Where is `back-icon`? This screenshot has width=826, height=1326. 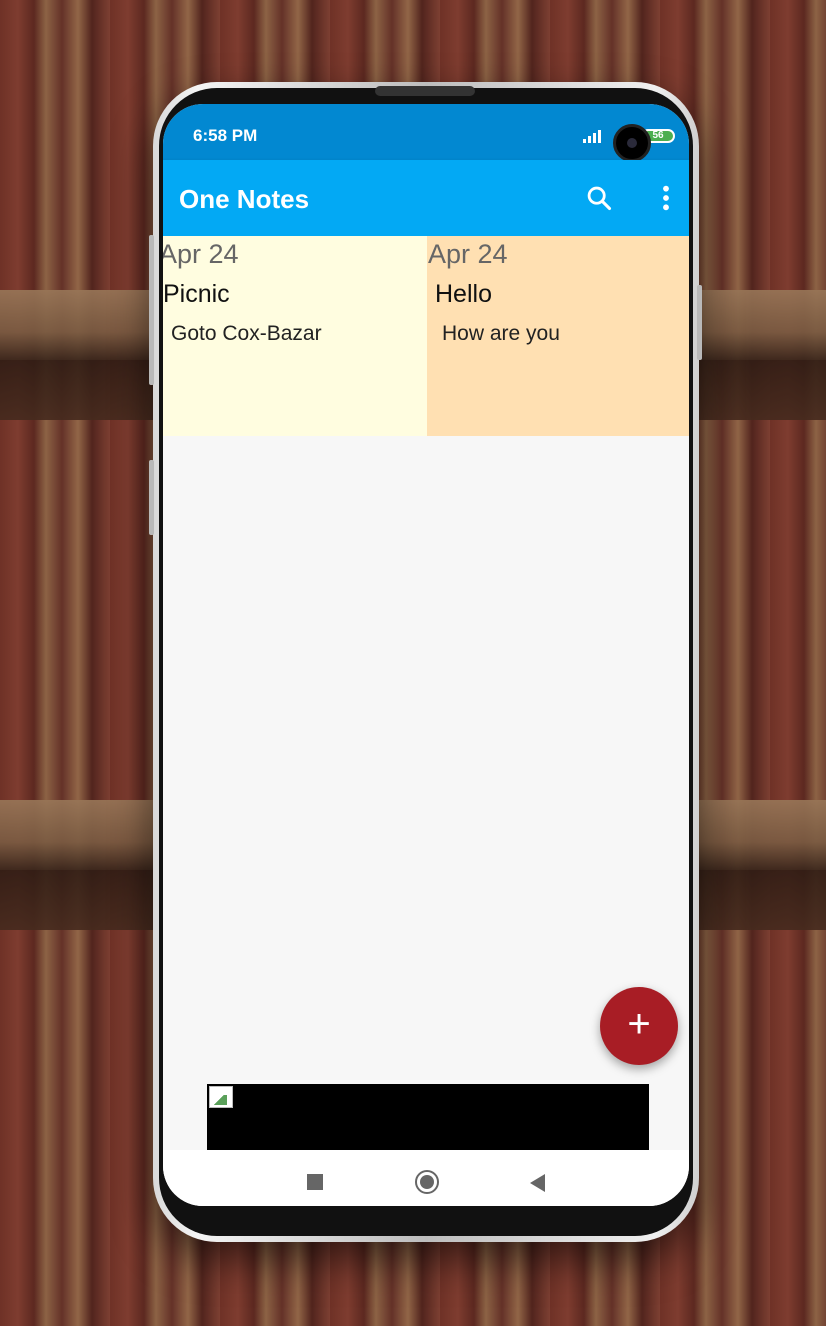
back-icon is located at coordinates (537, 1183).